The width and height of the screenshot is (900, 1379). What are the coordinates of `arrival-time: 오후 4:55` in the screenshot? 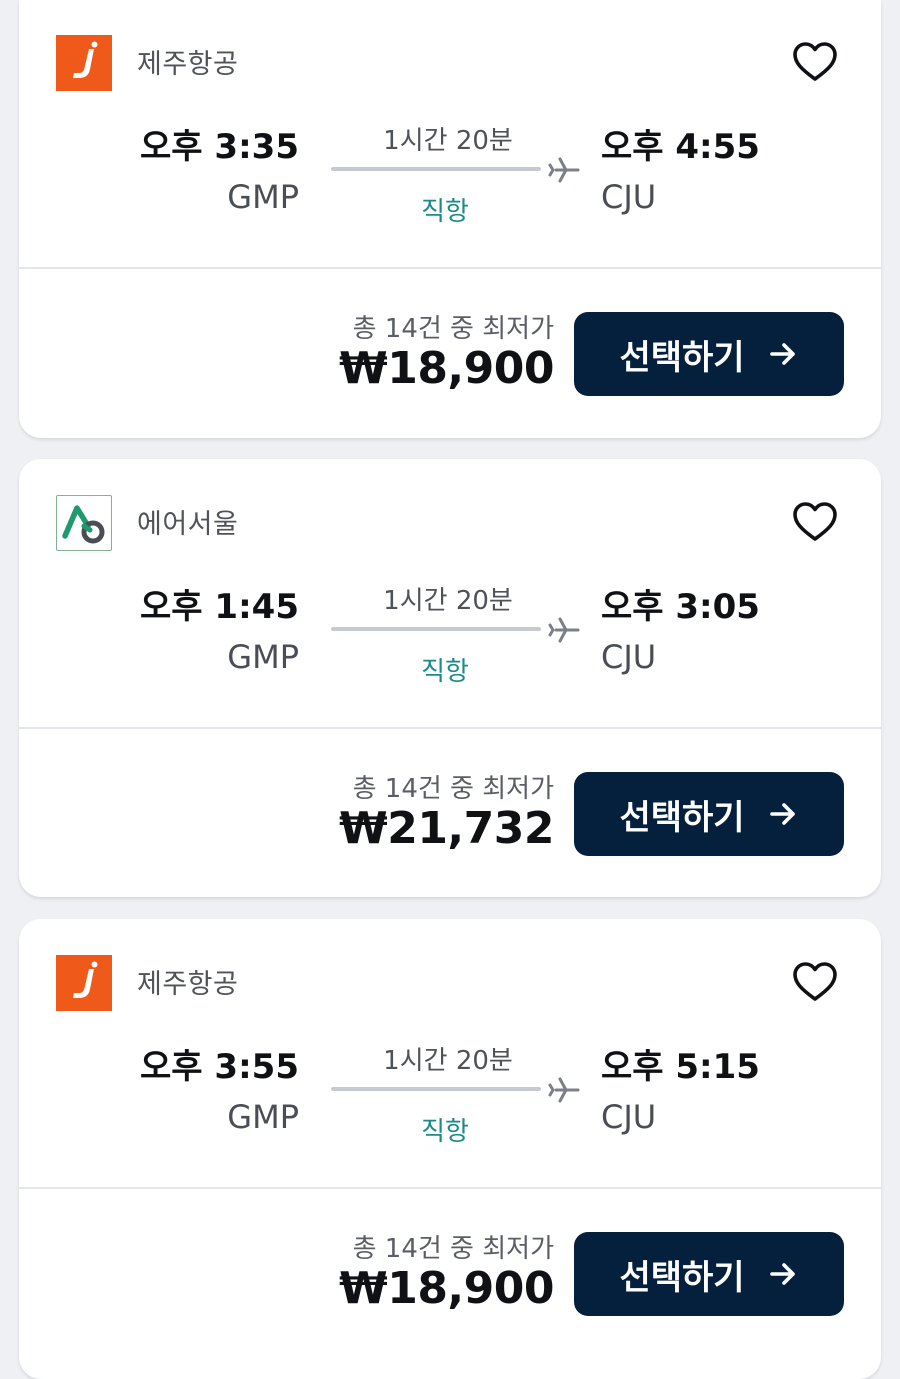 It's located at (680, 147).